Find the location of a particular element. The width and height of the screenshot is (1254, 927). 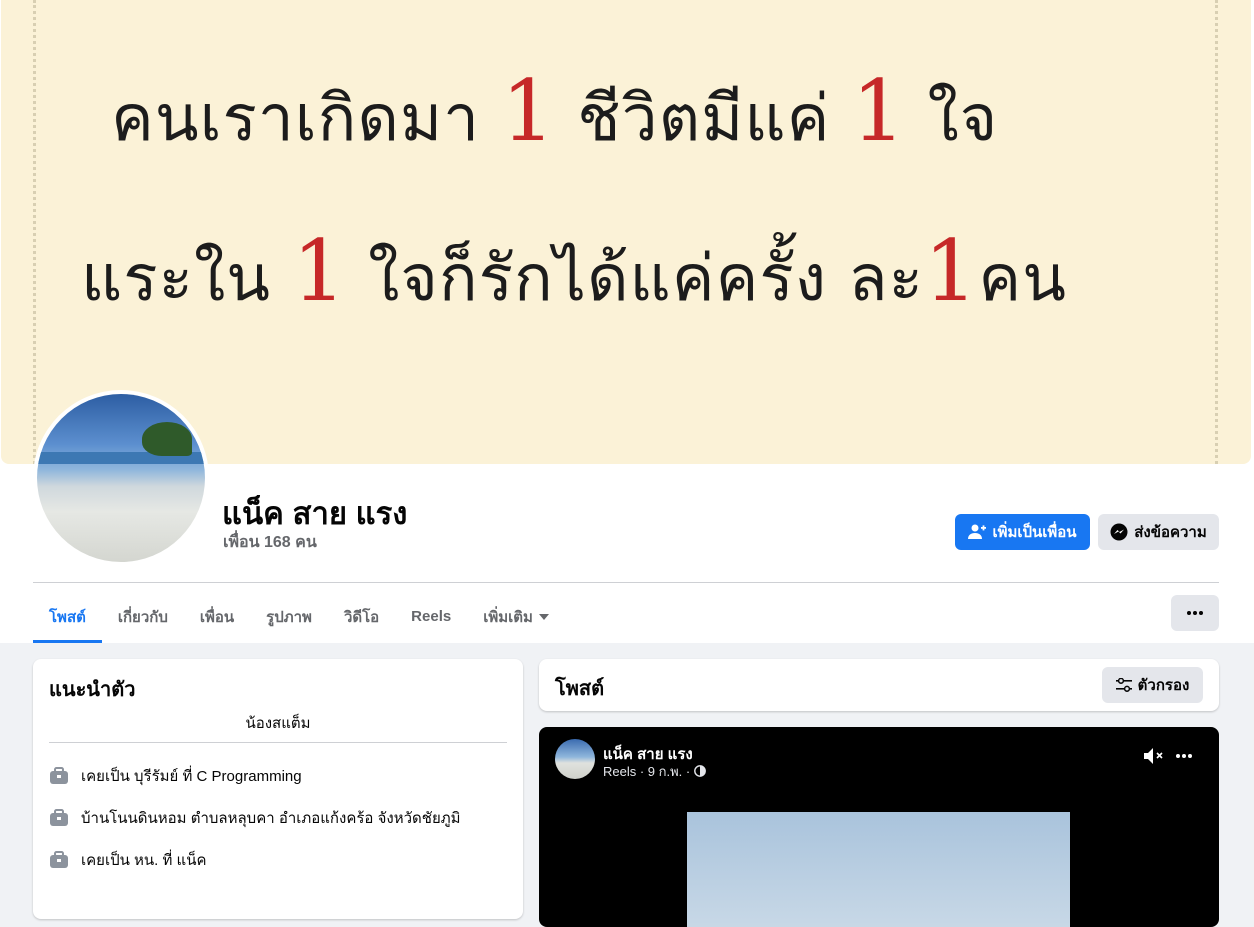

send-message-label: ส่งข้อความ is located at coordinates (1170, 532).